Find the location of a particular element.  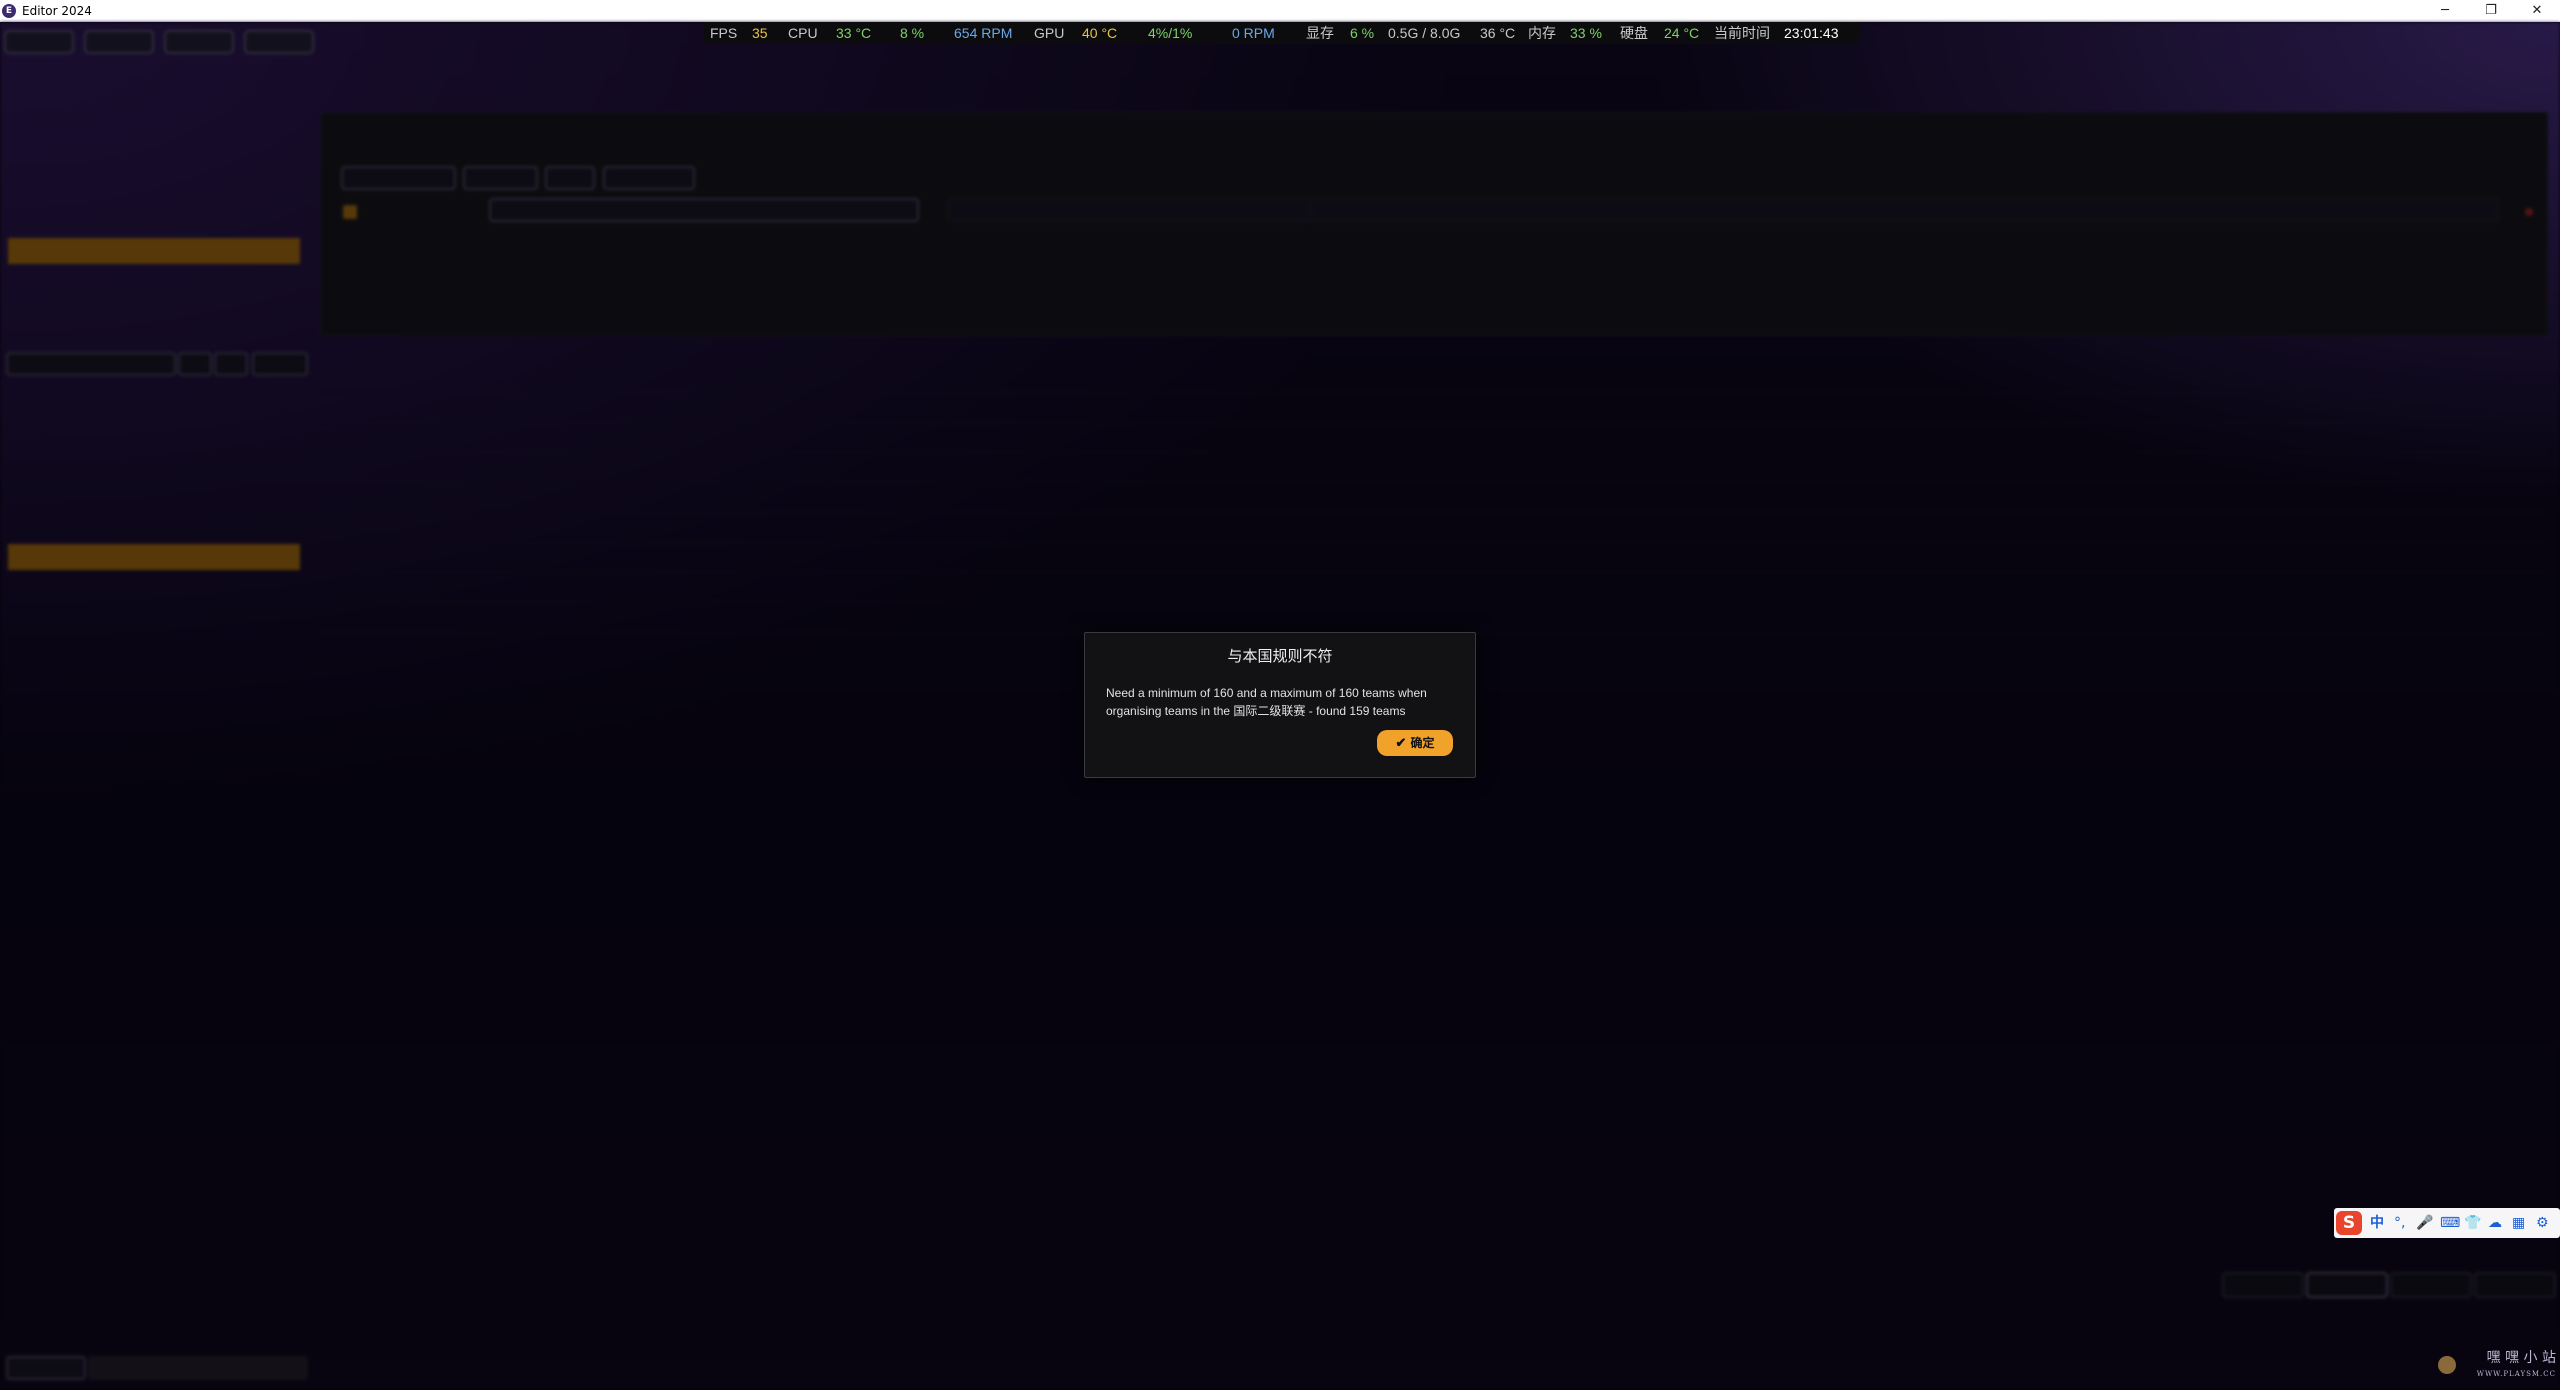

close-button: ✕ is located at coordinates (2537, 11).